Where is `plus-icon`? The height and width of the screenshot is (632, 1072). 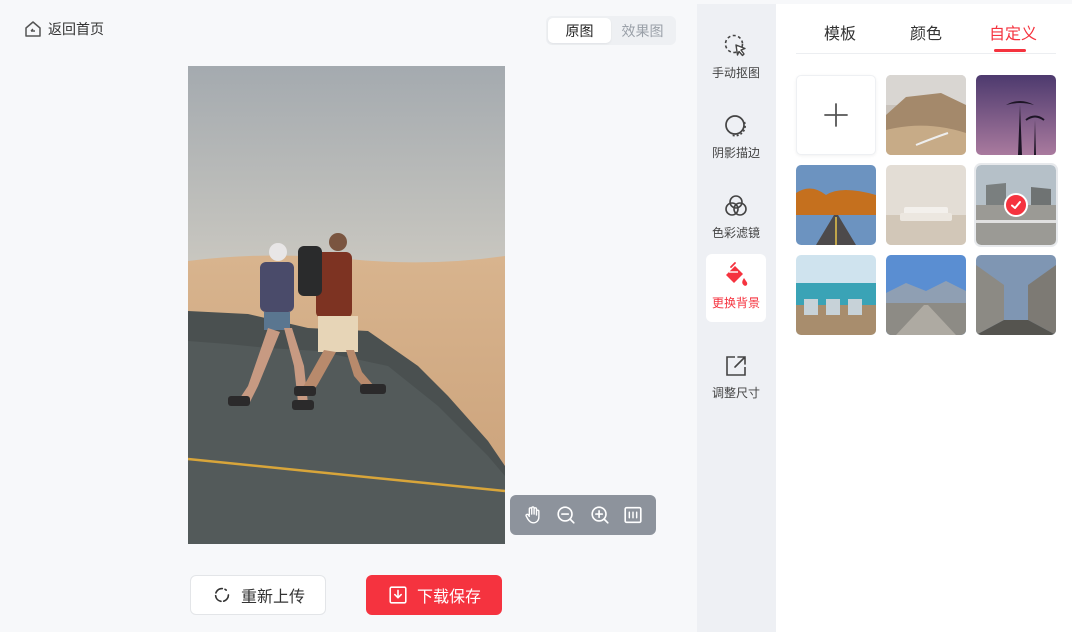 plus-icon is located at coordinates (836, 115).